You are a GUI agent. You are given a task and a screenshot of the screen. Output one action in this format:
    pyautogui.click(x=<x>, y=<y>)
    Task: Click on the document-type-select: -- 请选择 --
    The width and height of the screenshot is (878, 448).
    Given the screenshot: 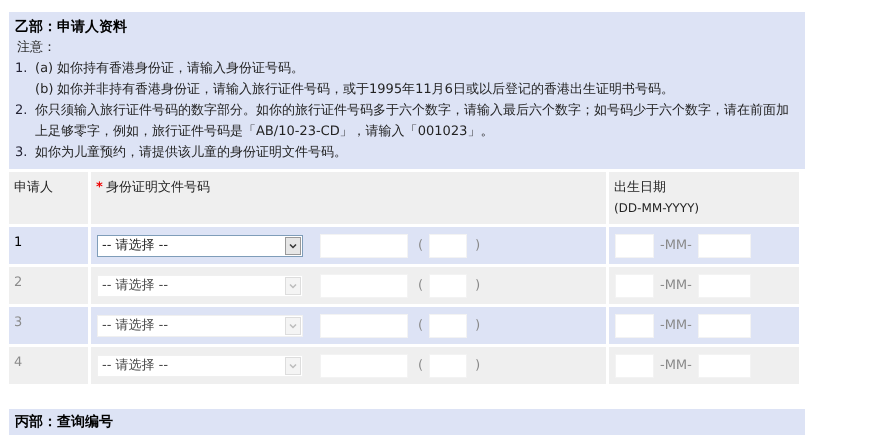 What is the action you would take?
    pyautogui.click(x=200, y=245)
    